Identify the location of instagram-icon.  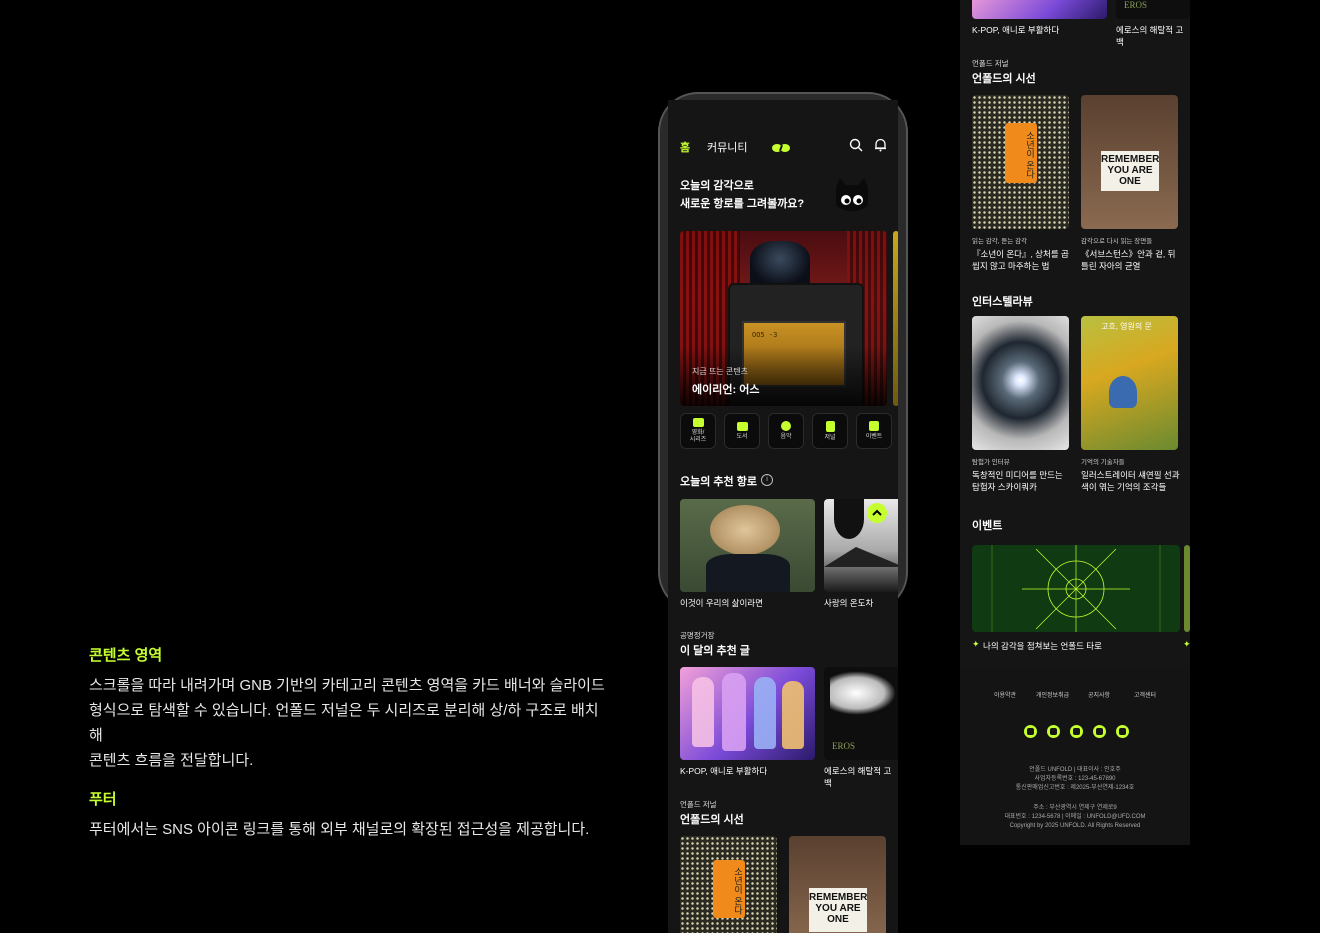
(1030, 731).